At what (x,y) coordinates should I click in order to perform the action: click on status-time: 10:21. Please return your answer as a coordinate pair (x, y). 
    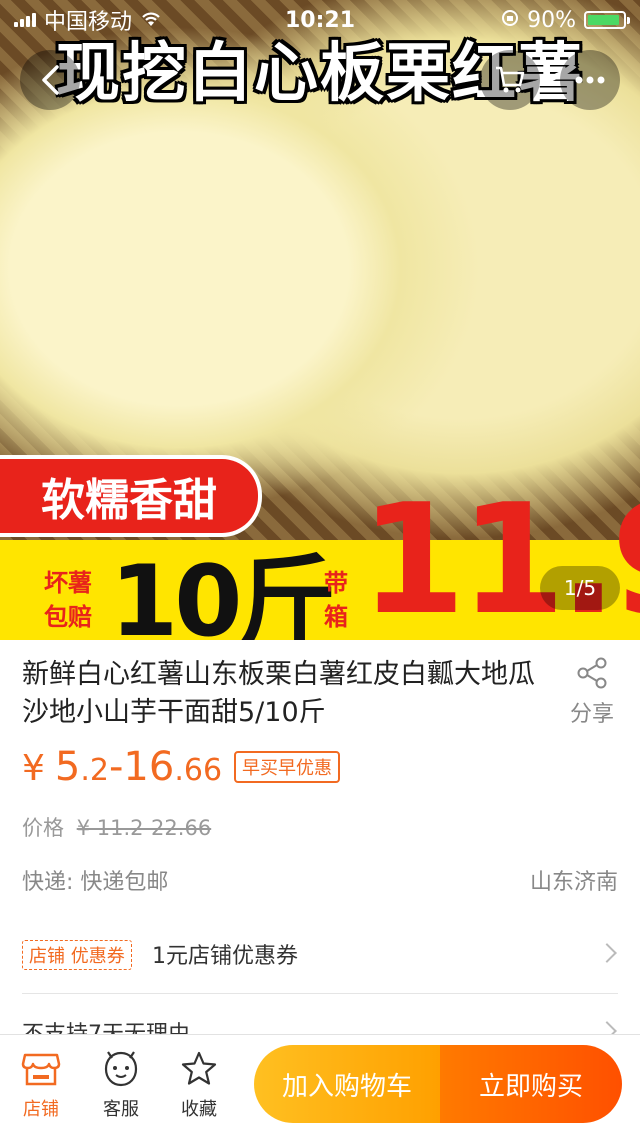
    Looking at the image, I should click on (320, 20).